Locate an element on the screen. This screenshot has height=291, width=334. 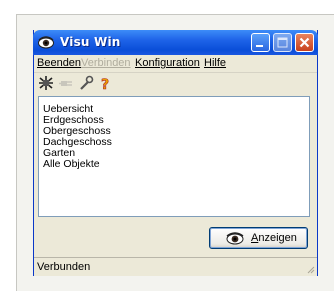
menu-bar: Beenden Verbinden Konfiguration Hilfe is located at coordinates (175, 64).